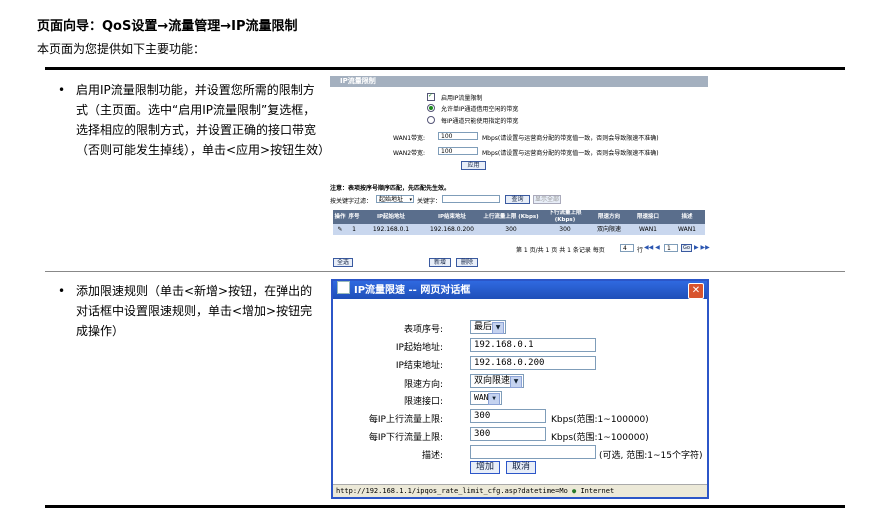 The image size is (878, 526). I want to click on status-zone: Internet, so click(597, 491).